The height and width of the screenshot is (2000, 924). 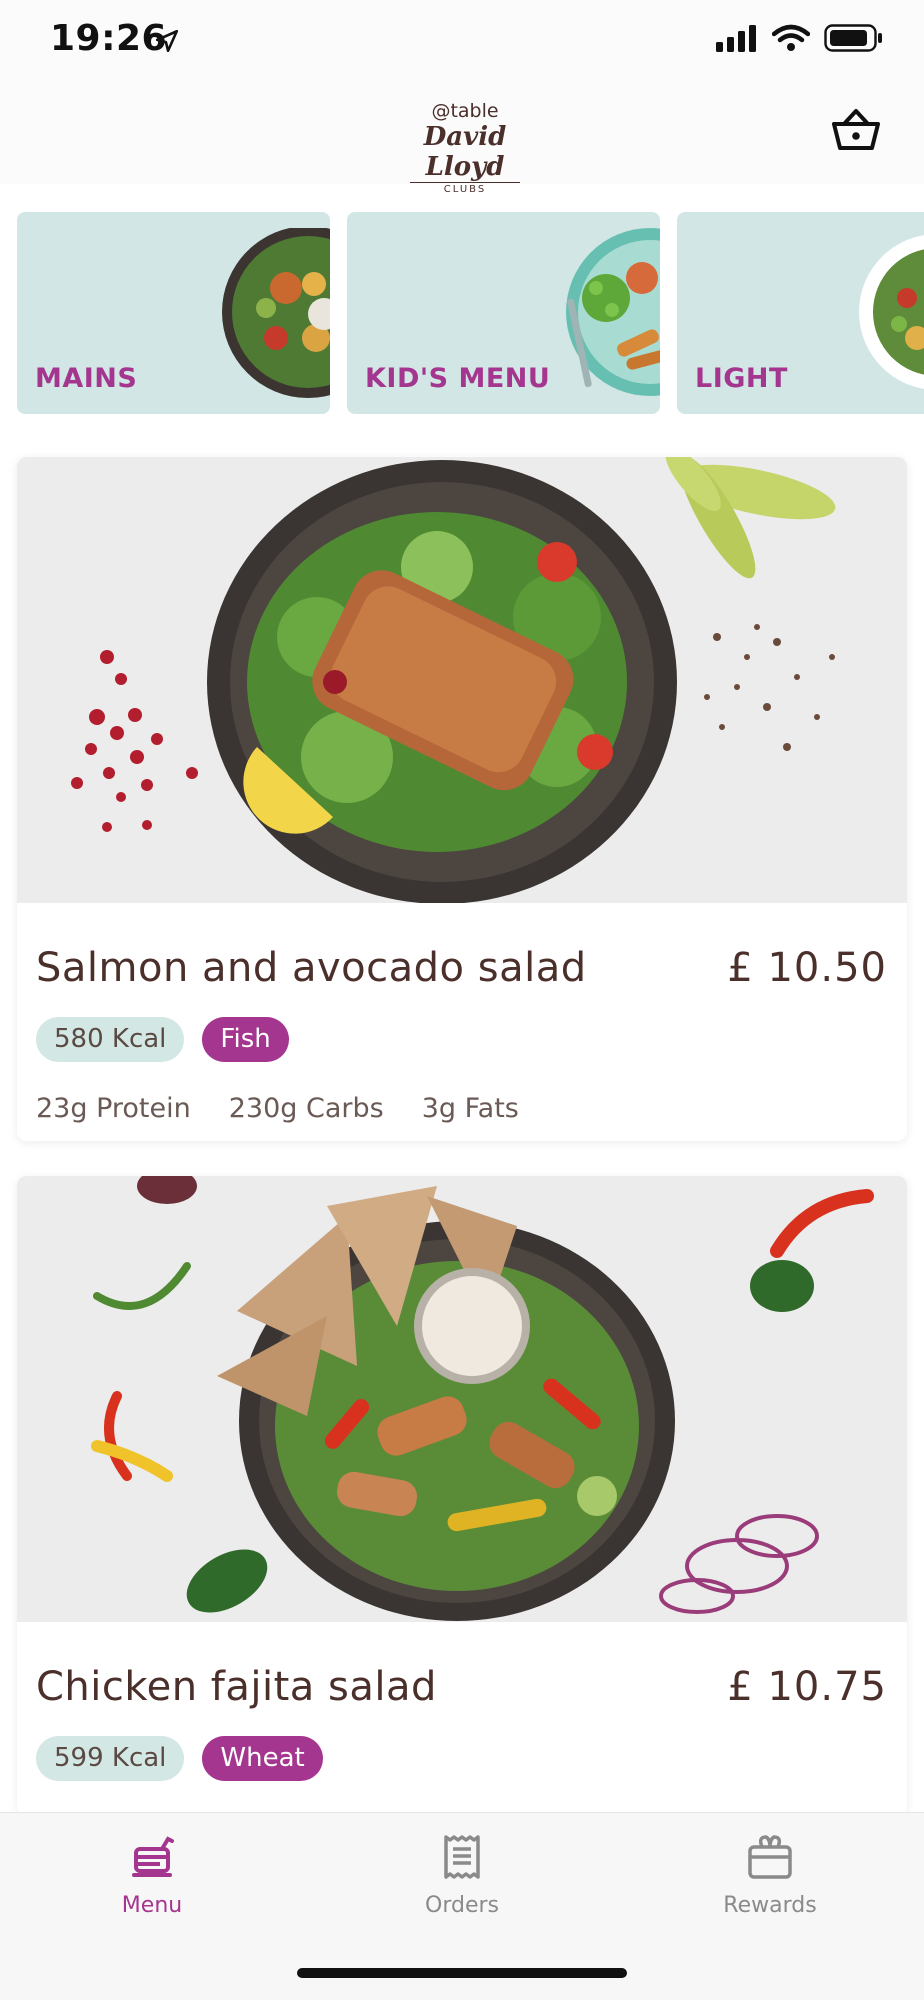 I want to click on kcal-badge: 580 Kcal, so click(x=110, y=1039).